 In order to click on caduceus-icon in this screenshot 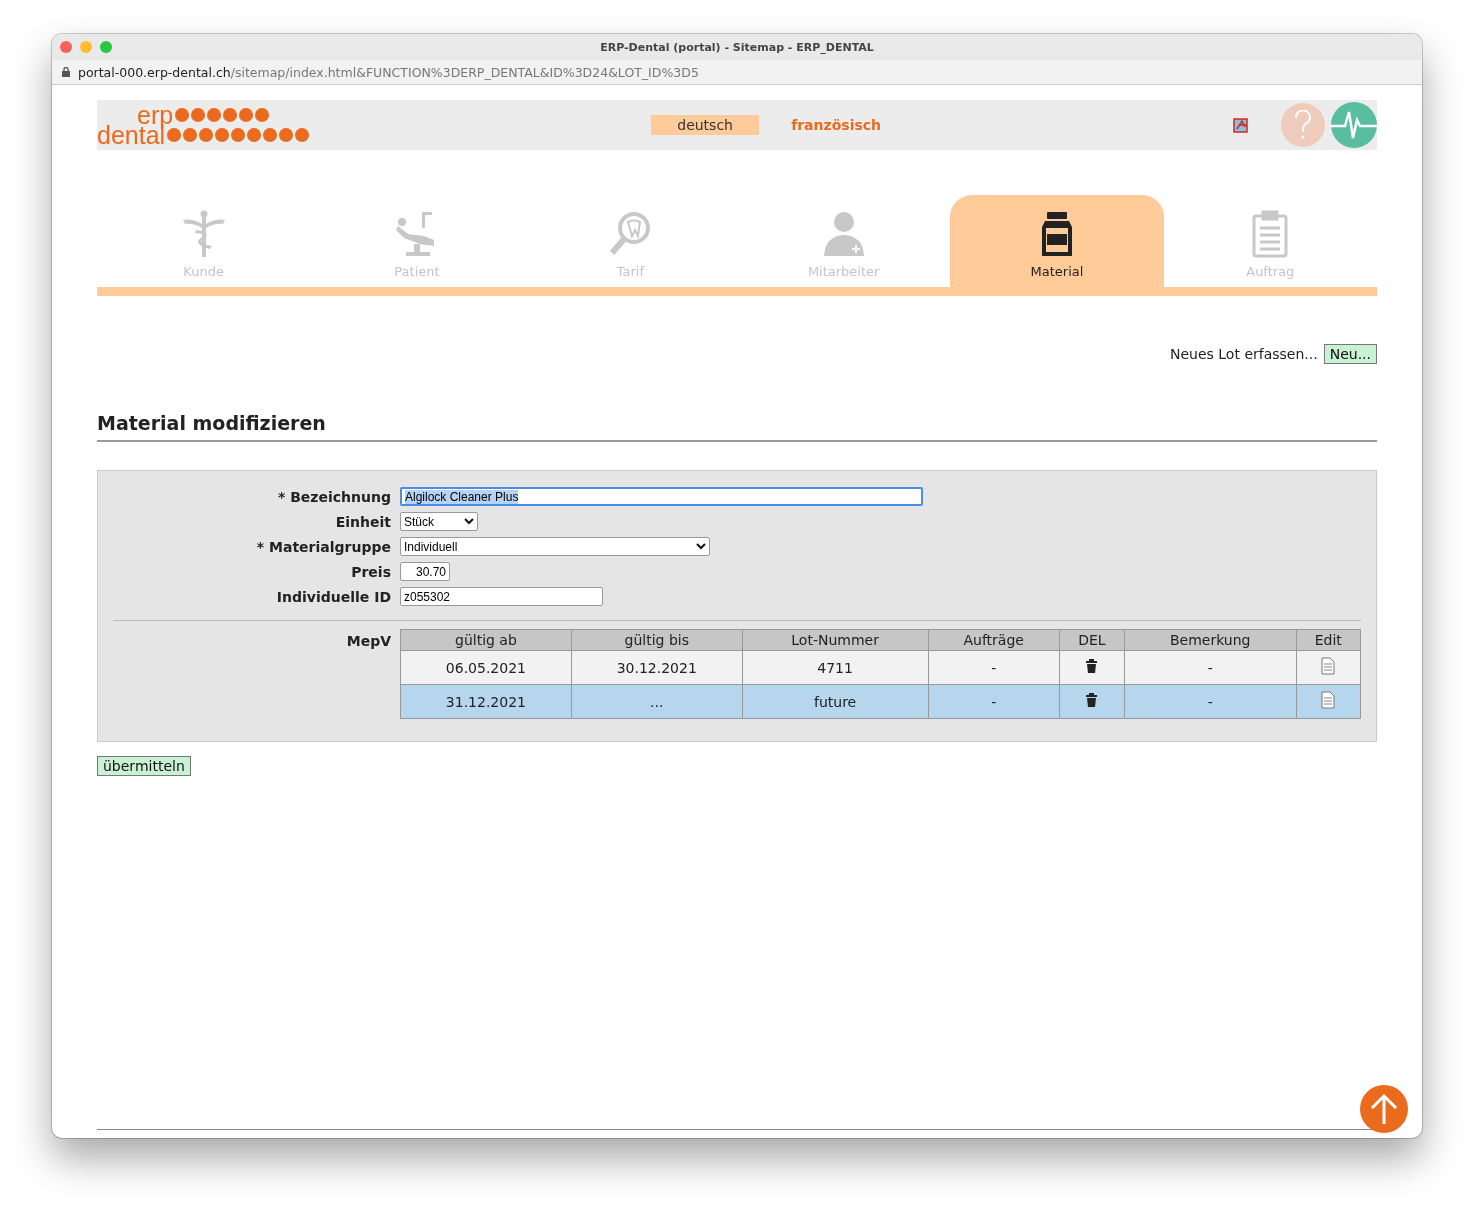, I will do `click(203, 234)`.